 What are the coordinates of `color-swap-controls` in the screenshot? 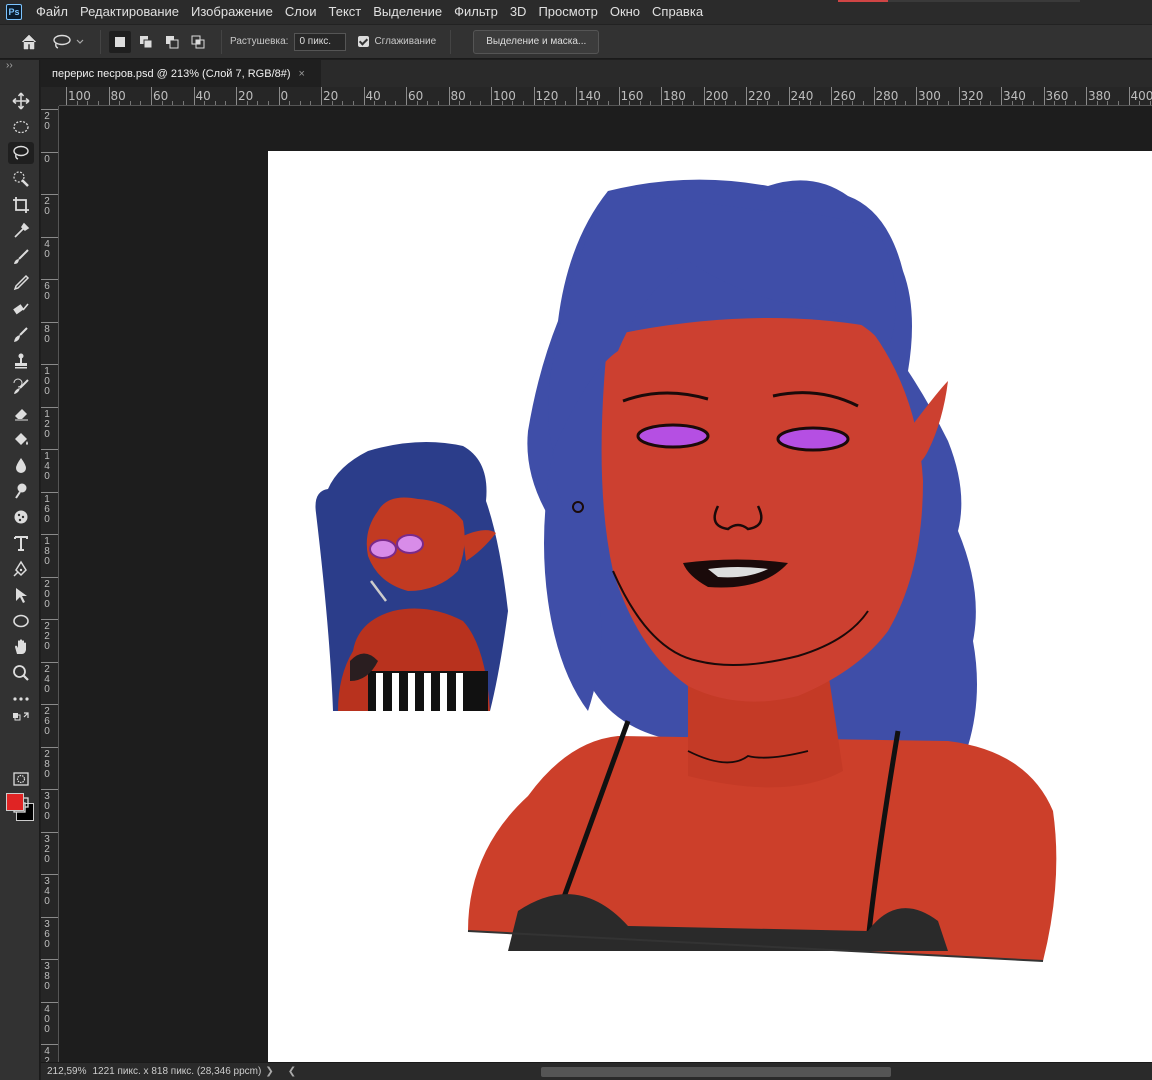 It's located at (21, 720).